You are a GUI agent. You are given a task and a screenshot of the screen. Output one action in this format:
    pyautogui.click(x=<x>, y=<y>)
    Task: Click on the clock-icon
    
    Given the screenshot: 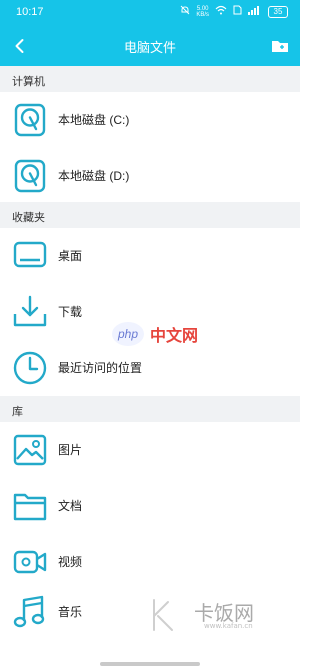 What is the action you would take?
    pyautogui.click(x=30, y=368)
    